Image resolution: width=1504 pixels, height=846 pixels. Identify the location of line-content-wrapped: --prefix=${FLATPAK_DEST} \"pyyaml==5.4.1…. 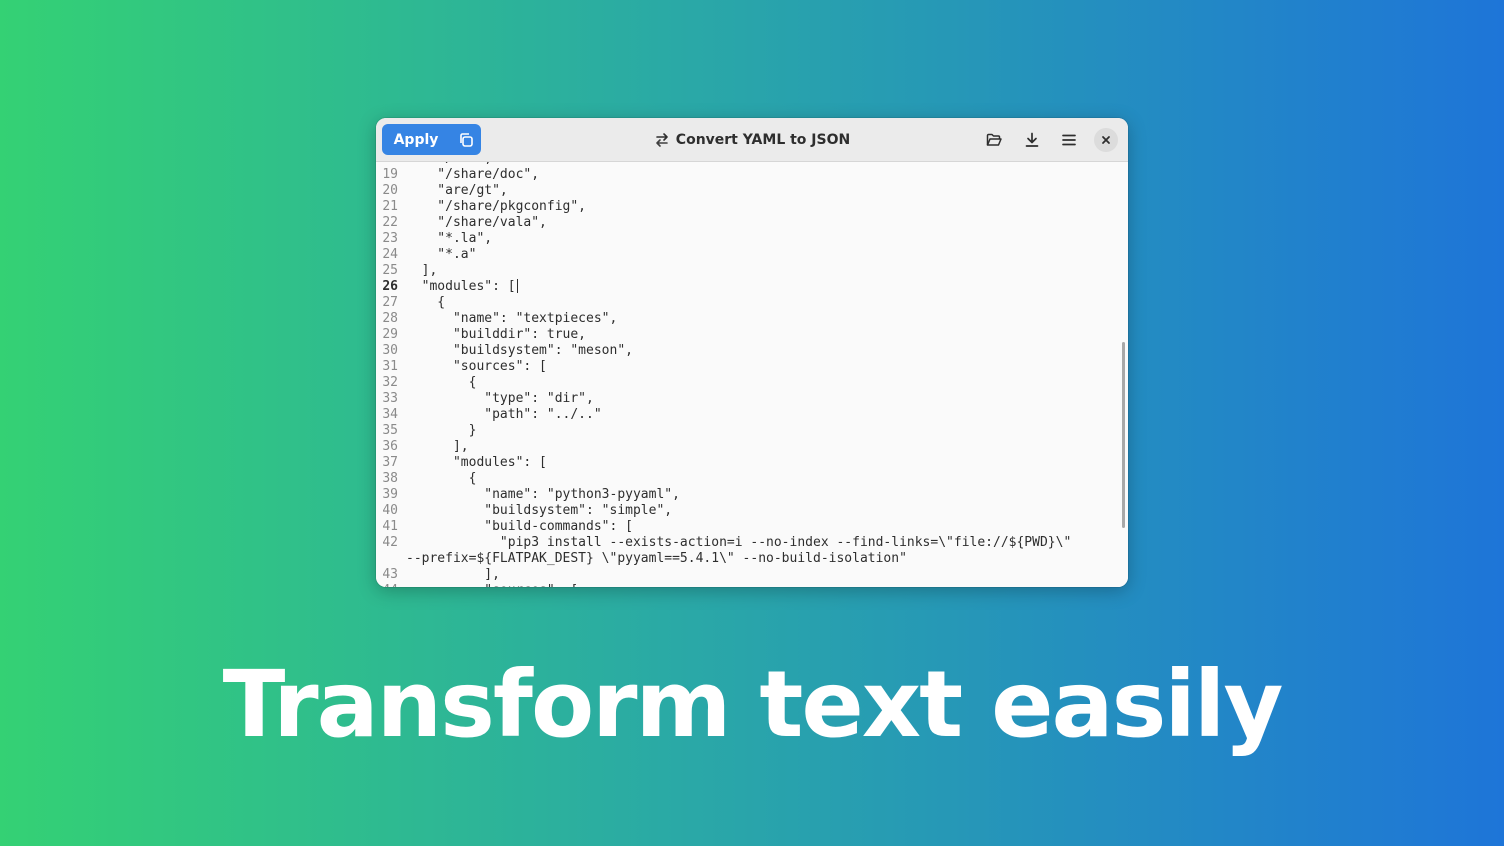
(656, 558).